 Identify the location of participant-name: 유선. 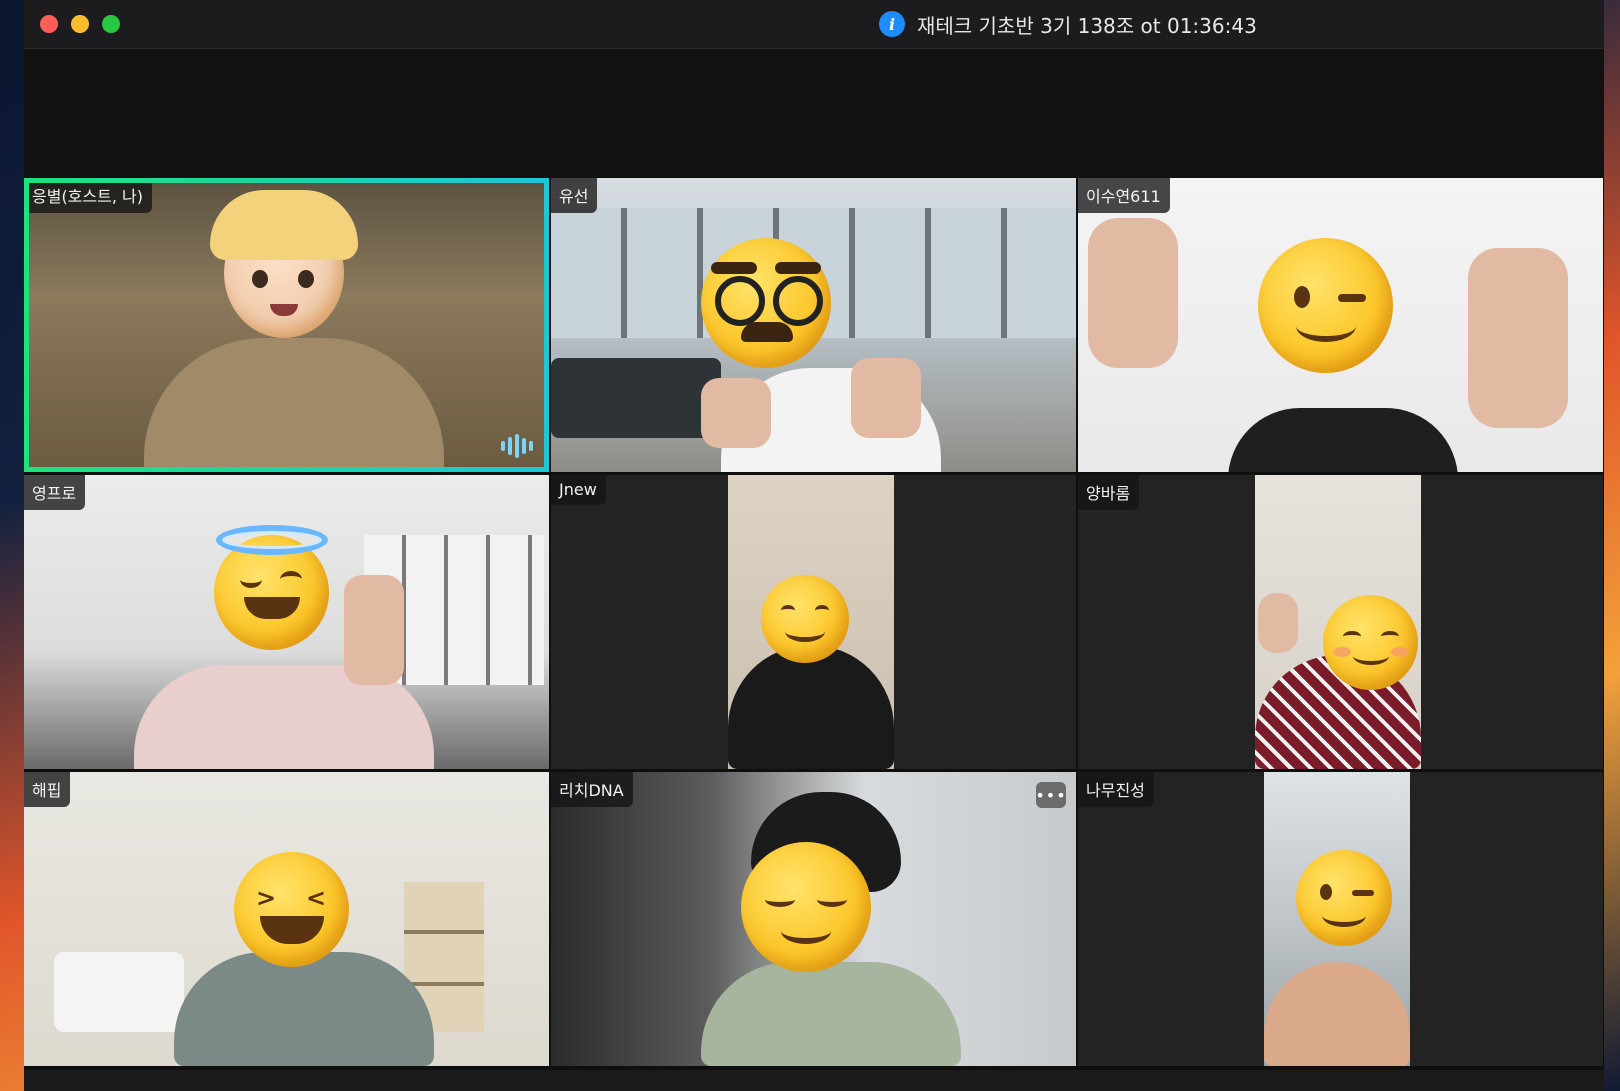
(574, 195).